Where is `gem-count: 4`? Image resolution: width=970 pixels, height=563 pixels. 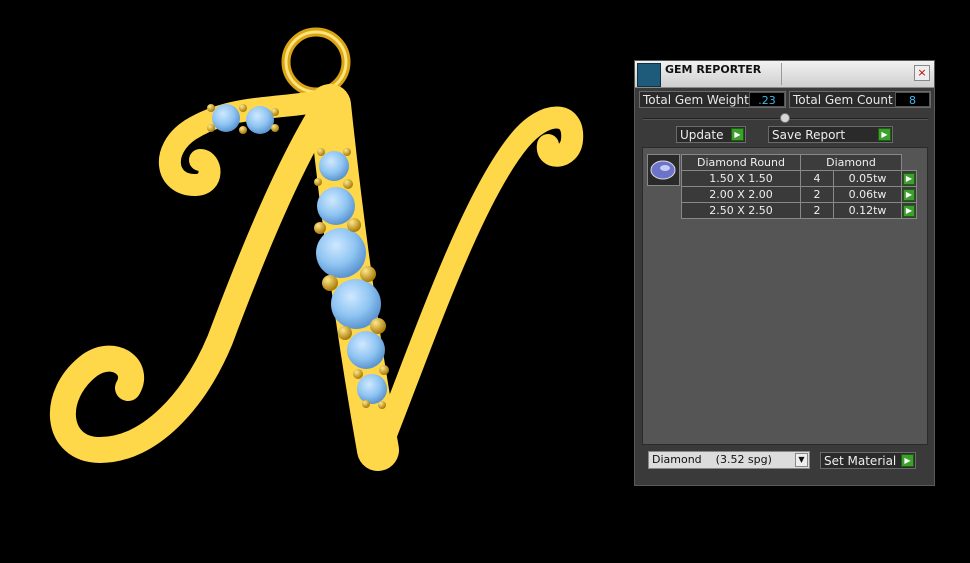
gem-count: 4 is located at coordinates (817, 178).